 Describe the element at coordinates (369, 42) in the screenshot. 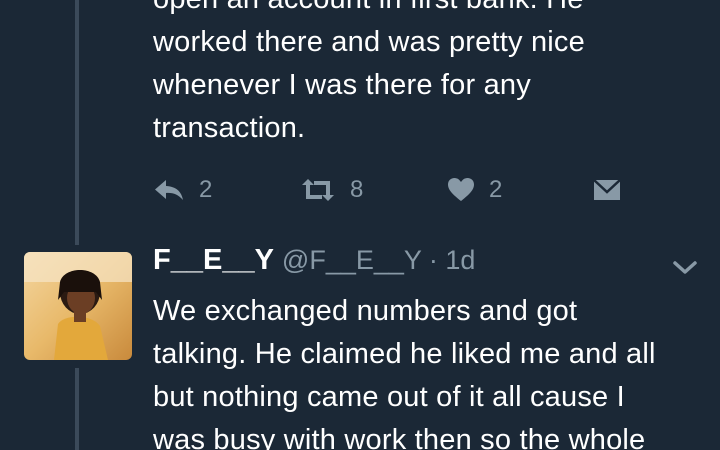

I see `tweet-text-line: worked there and was pretty nice` at that location.